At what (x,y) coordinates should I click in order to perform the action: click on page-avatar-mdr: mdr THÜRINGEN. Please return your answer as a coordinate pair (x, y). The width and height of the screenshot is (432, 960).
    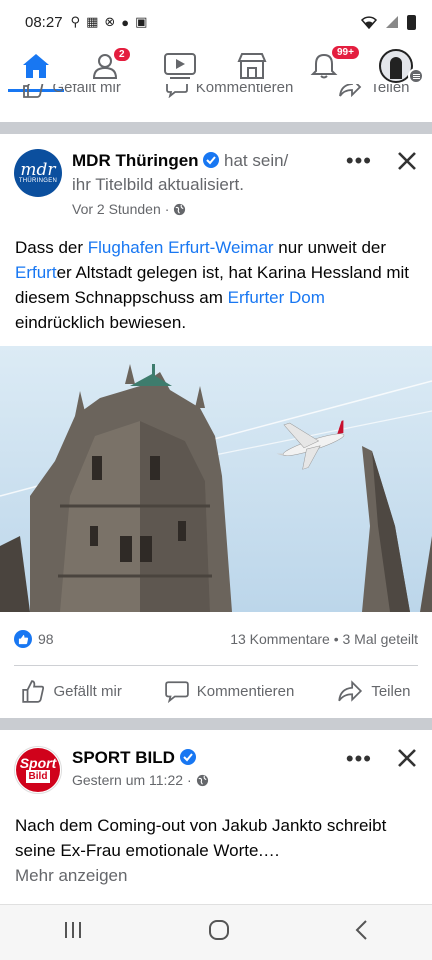
    Looking at the image, I should click on (38, 173).